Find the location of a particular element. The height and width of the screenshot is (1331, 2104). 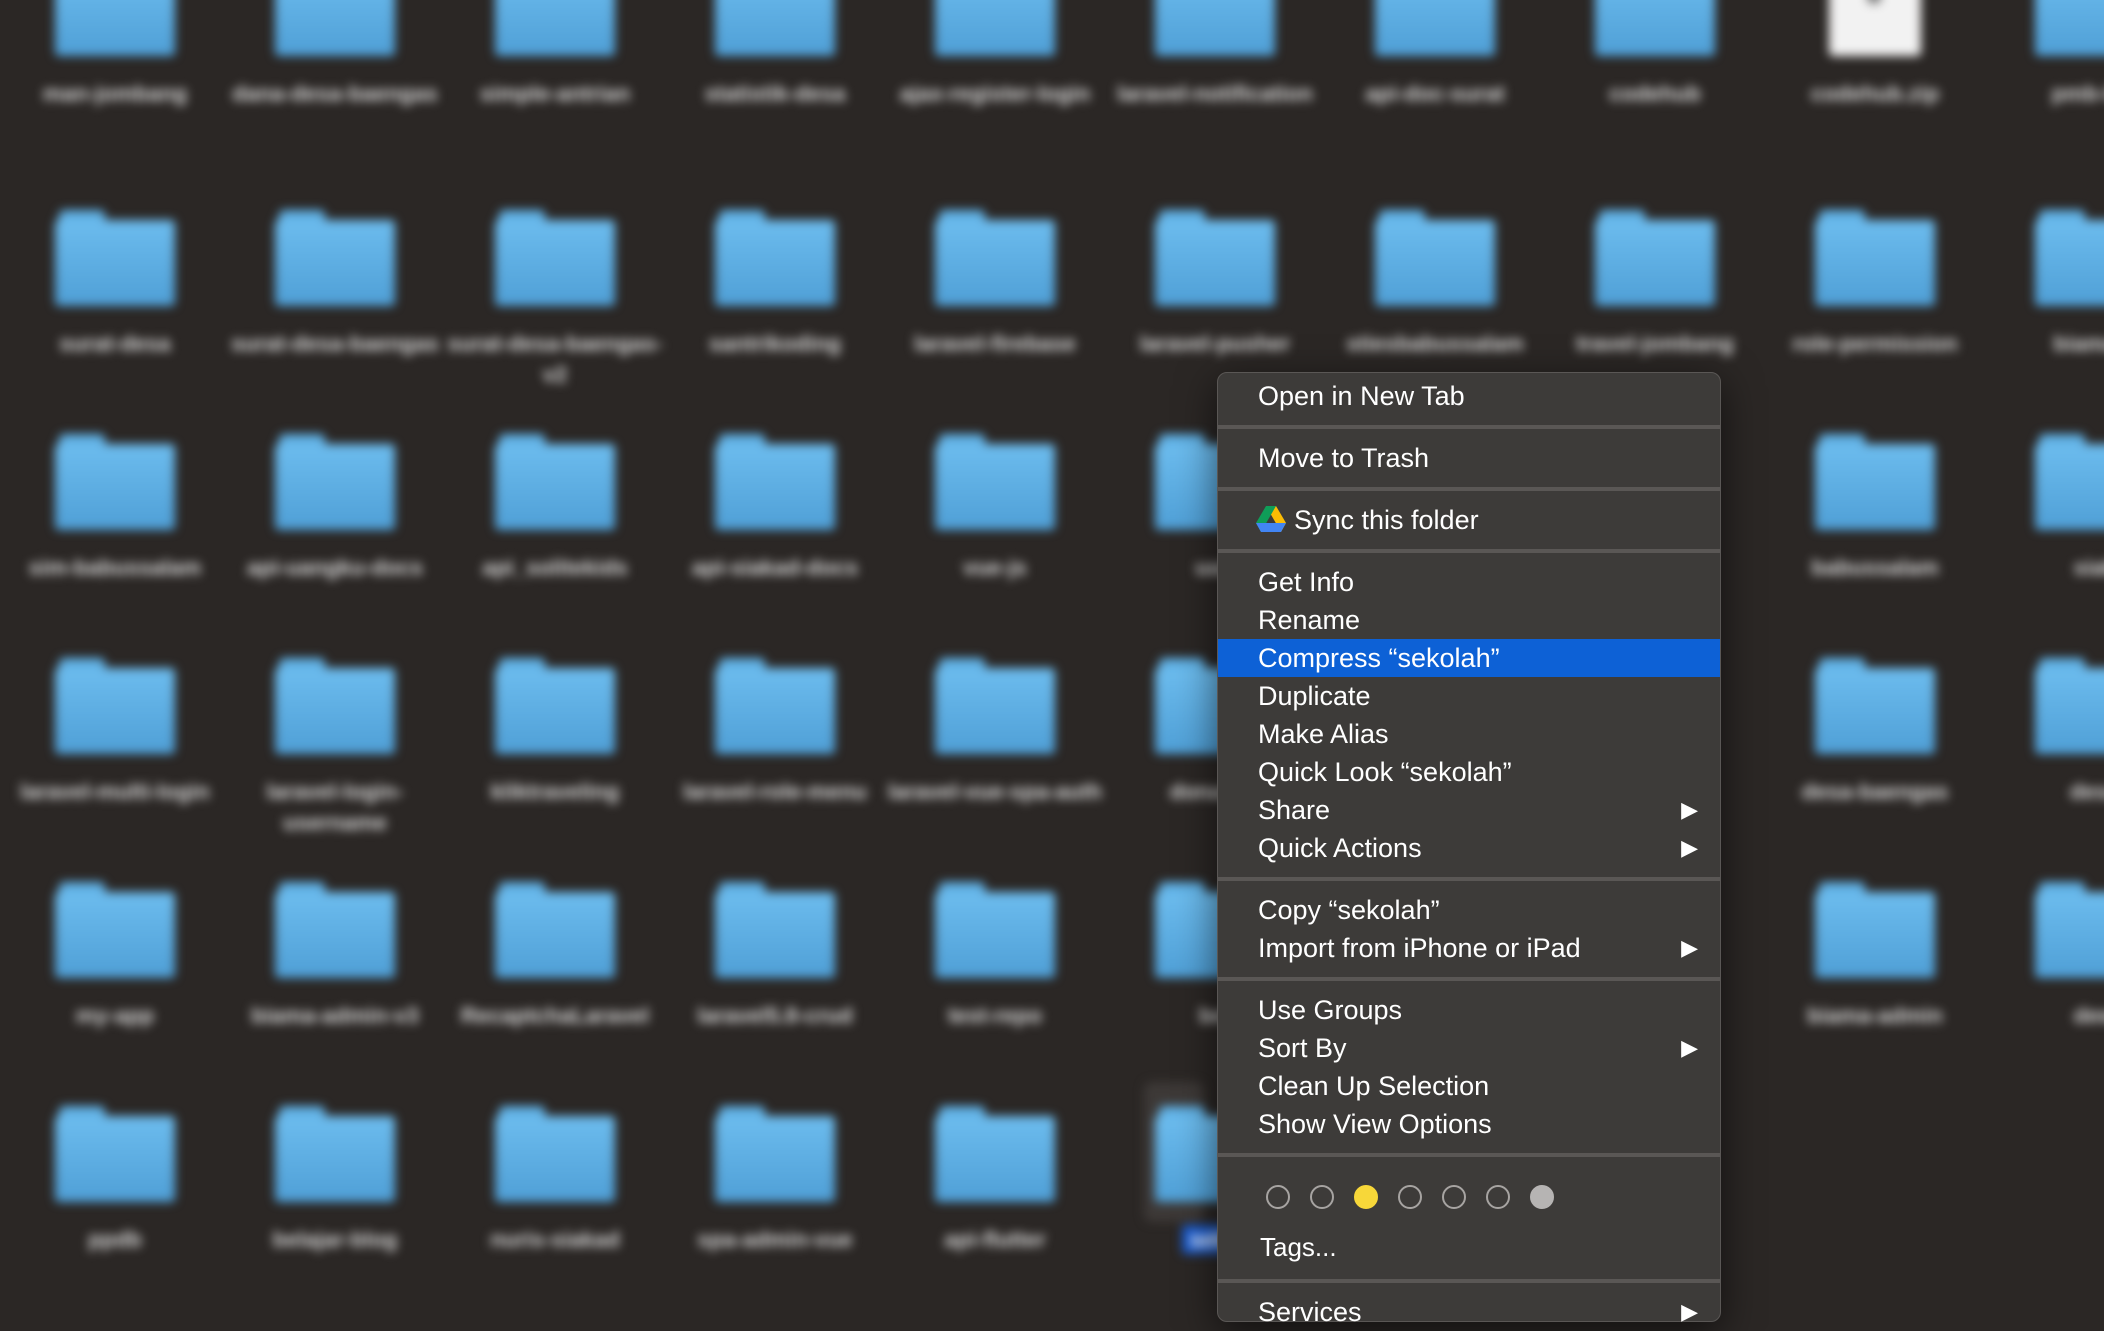

menu-item-quick-actions: Quick Actions ▶ is located at coordinates (1469, 848).